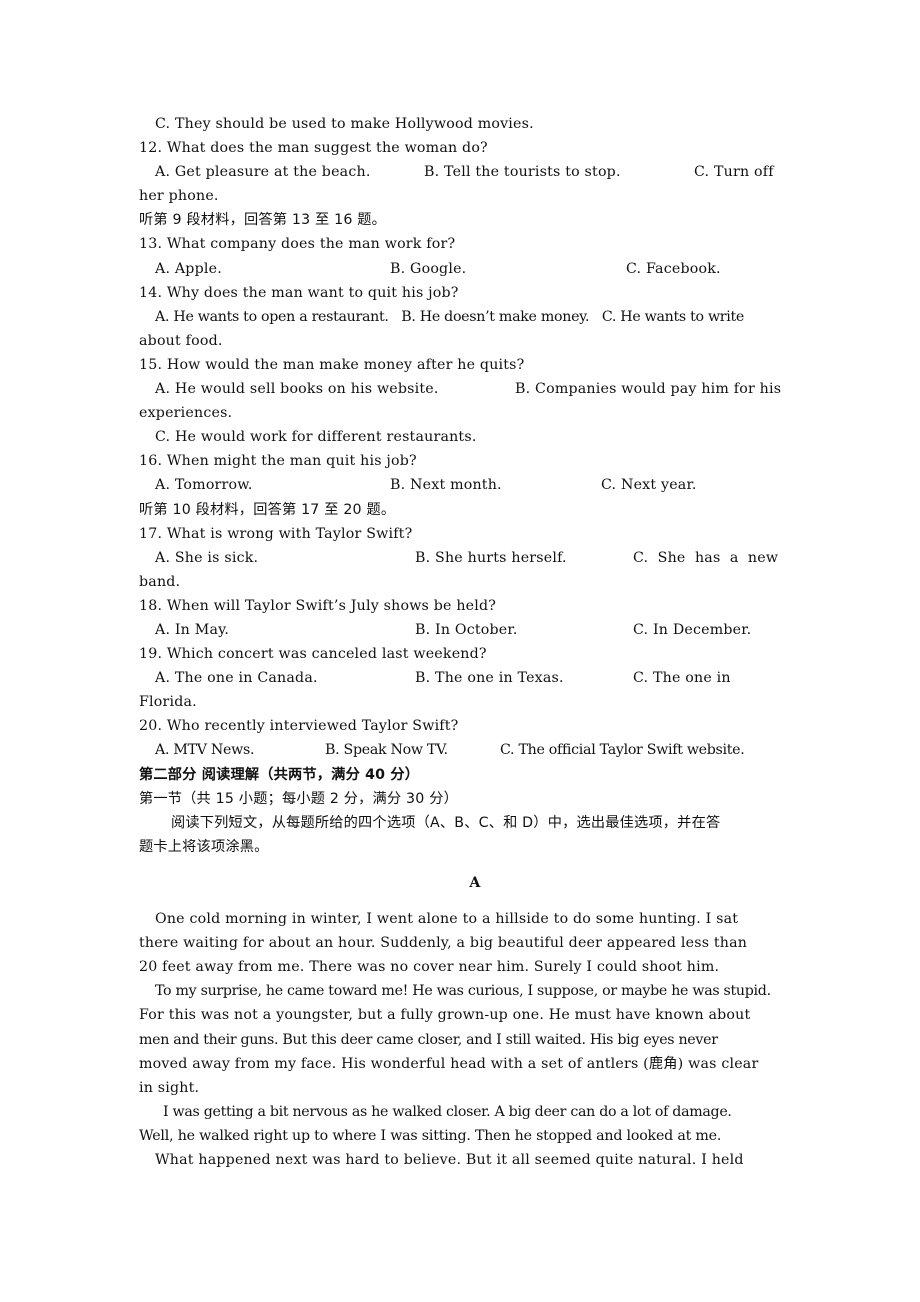 This screenshot has height=1302, width=920. What do you see at coordinates (179, 196) in the screenshot?
I see `q12-option-c-continued: her phone.` at bounding box center [179, 196].